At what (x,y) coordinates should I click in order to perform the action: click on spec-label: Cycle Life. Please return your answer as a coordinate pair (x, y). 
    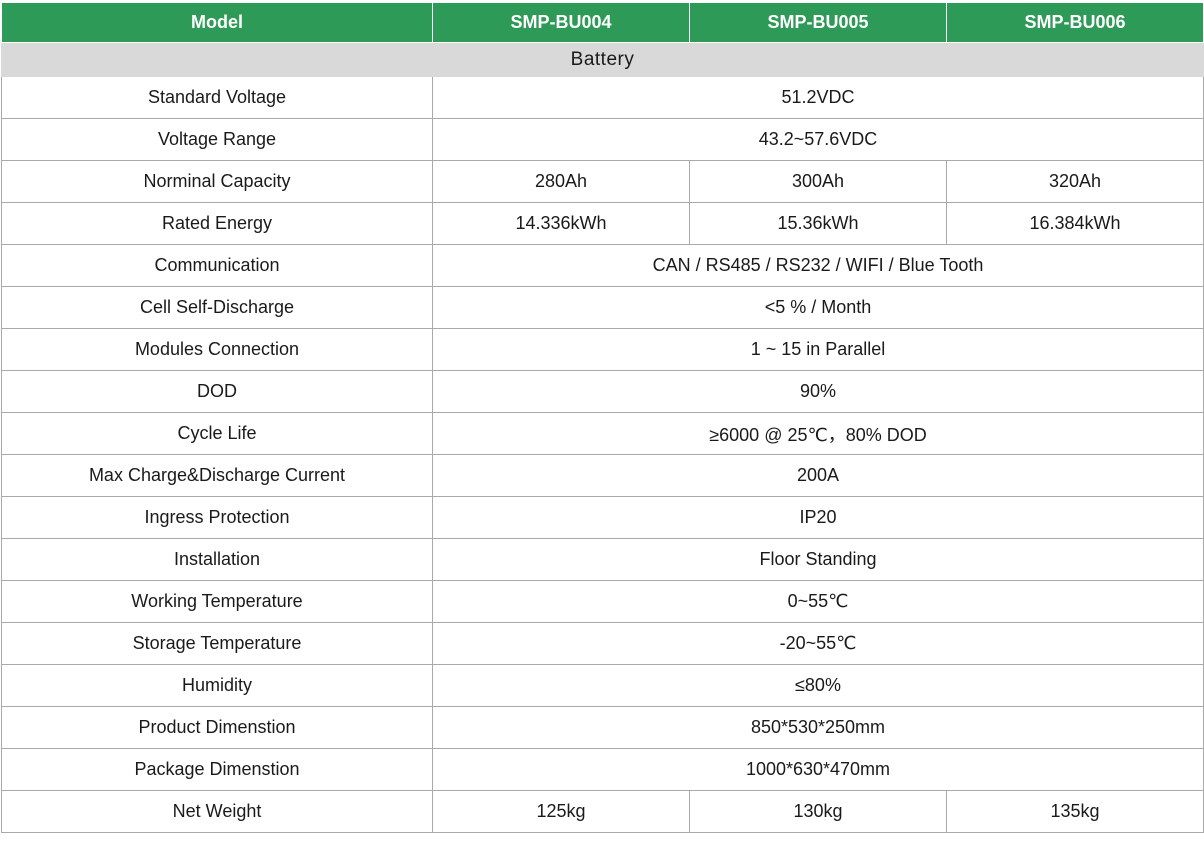
    Looking at the image, I should click on (217, 433).